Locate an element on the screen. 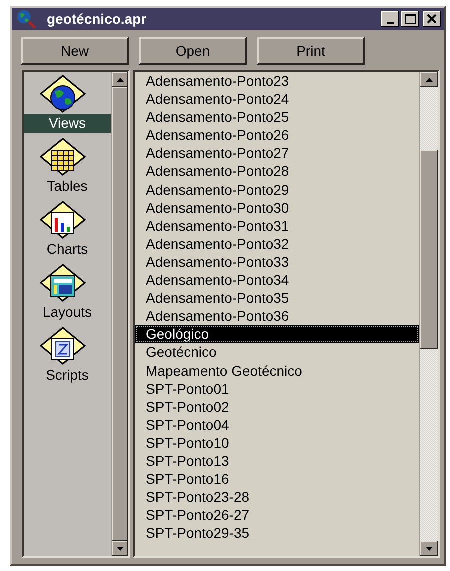  sidebar-item: Tables is located at coordinates (67, 186).